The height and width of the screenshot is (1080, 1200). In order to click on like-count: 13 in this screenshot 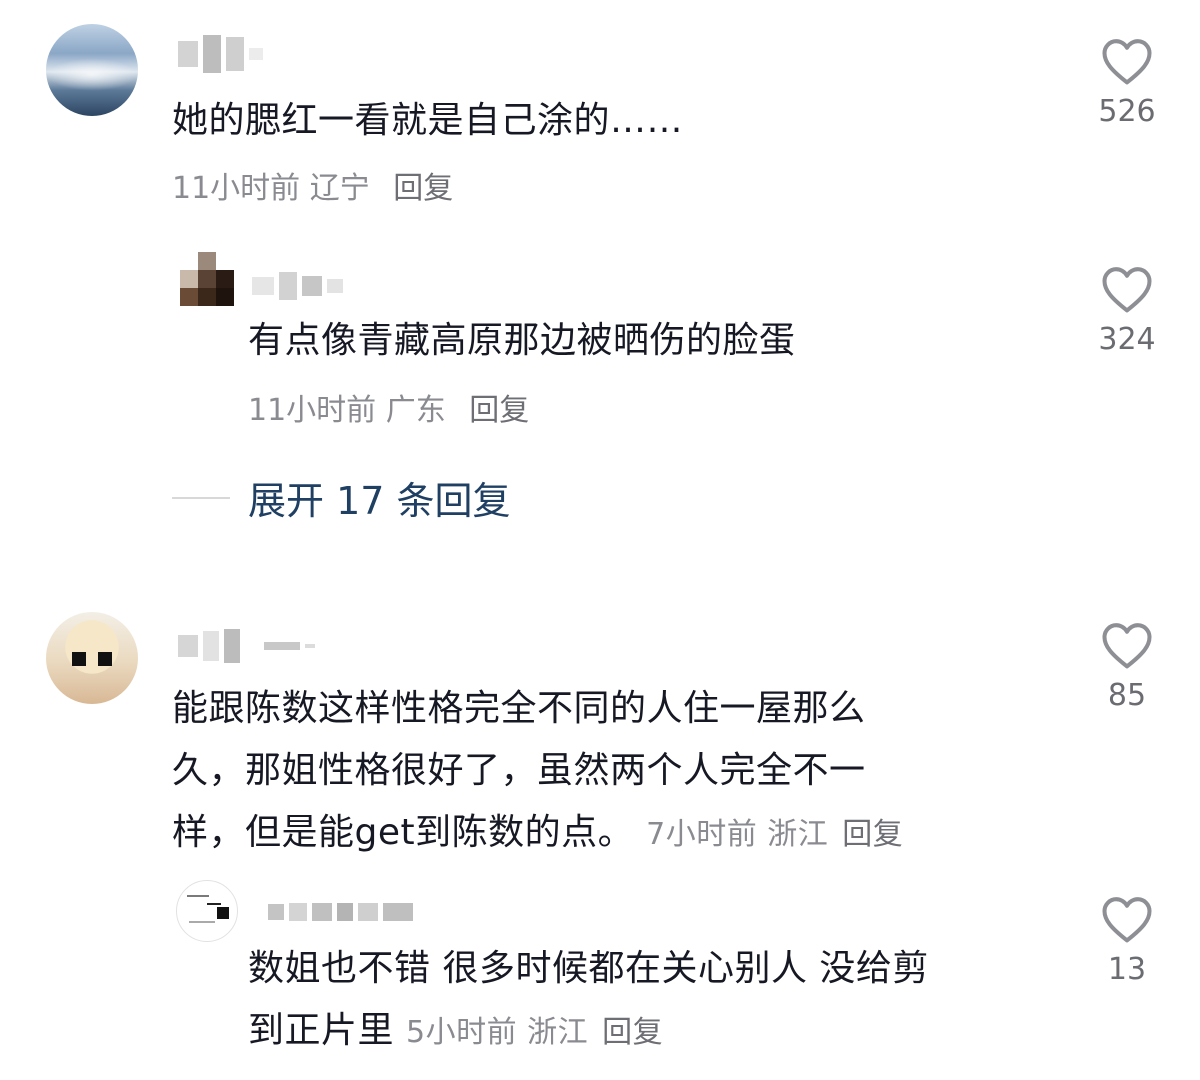, I will do `click(1127, 969)`.